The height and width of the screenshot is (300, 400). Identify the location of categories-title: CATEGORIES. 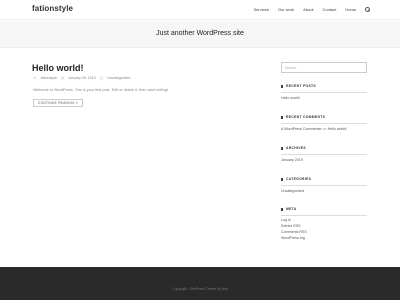
(296, 179).